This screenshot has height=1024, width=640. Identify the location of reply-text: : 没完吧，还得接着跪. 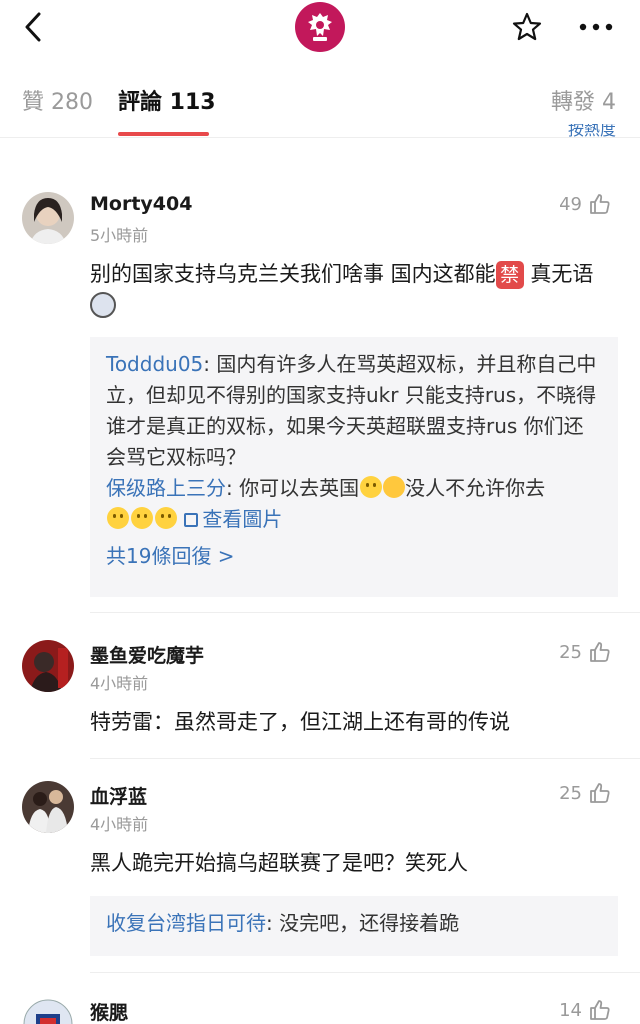
(363, 923).